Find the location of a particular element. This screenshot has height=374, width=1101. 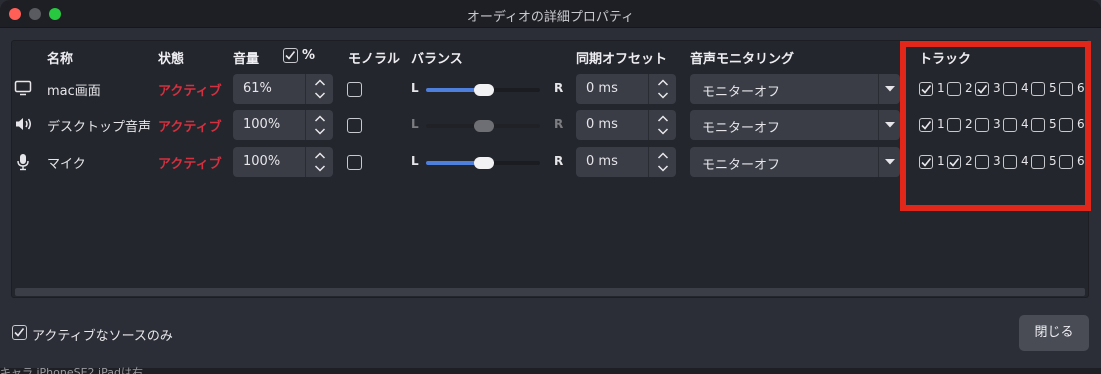

header-status: 状態 is located at coordinates (171, 59).